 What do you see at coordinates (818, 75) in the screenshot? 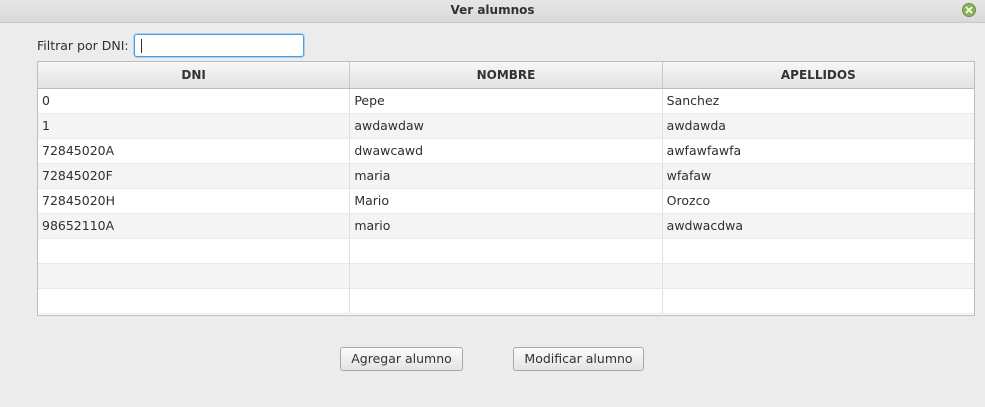
I see `column-header-apellidos: APELLIDOS` at bounding box center [818, 75].